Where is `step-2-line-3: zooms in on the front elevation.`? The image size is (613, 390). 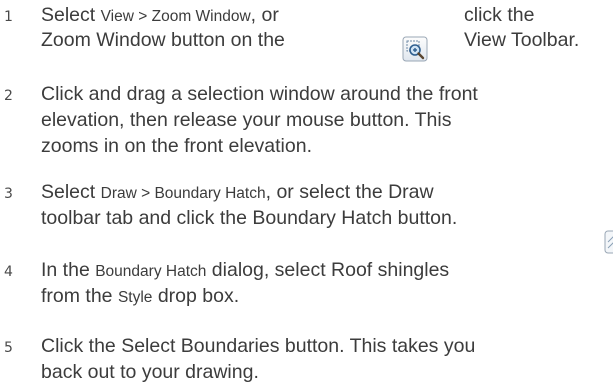
step-2-line-3: zooms in on the front elevation. is located at coordinates (176, 146).